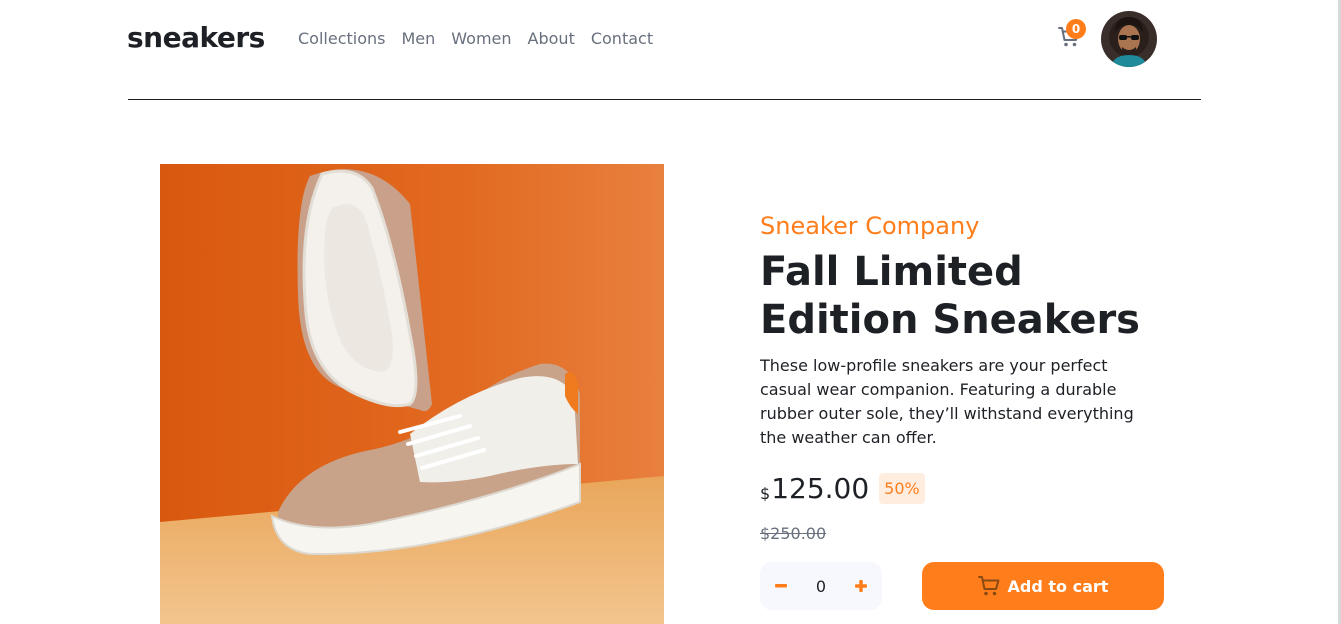 The width and height of the screenshot is (1341, 624). What do you see at coordinates (1076, 29) in the screenshot?
I see `cart-count-badge: 0` at bounding box center [1076, 29].